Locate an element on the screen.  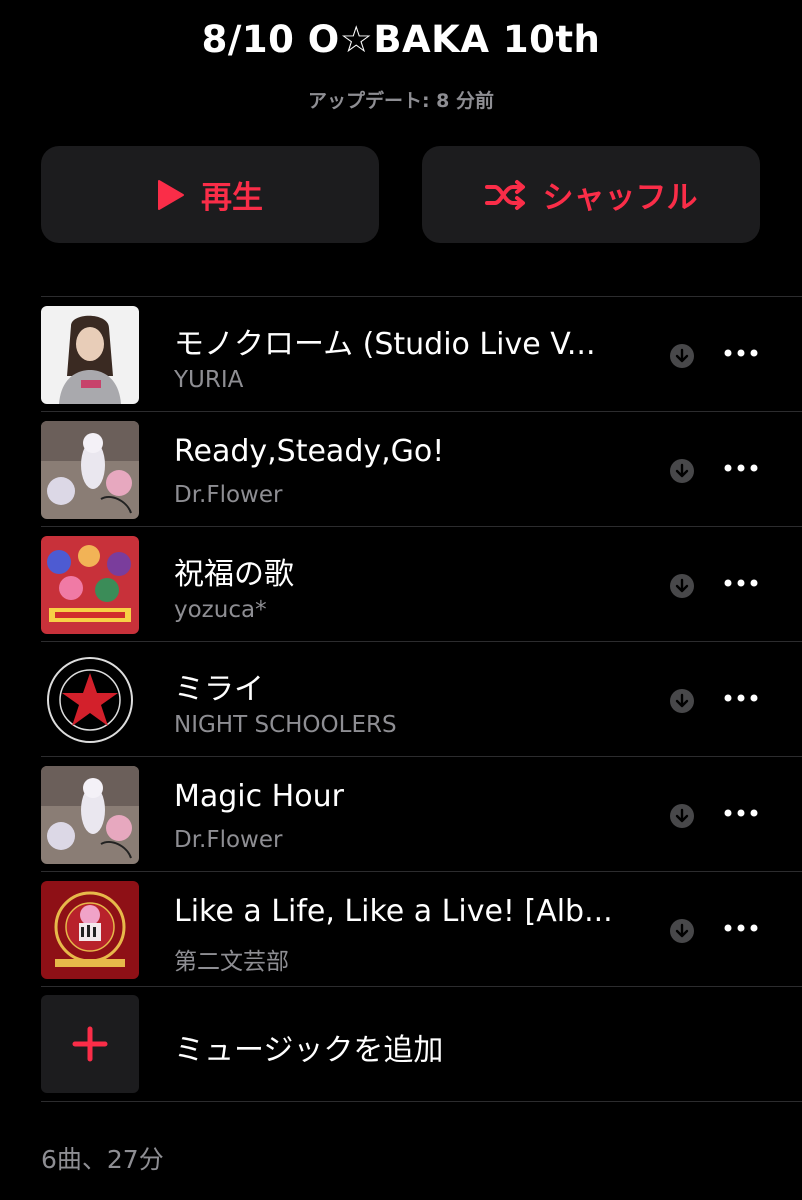
plus-icon is located at coordinates (90, 1044).